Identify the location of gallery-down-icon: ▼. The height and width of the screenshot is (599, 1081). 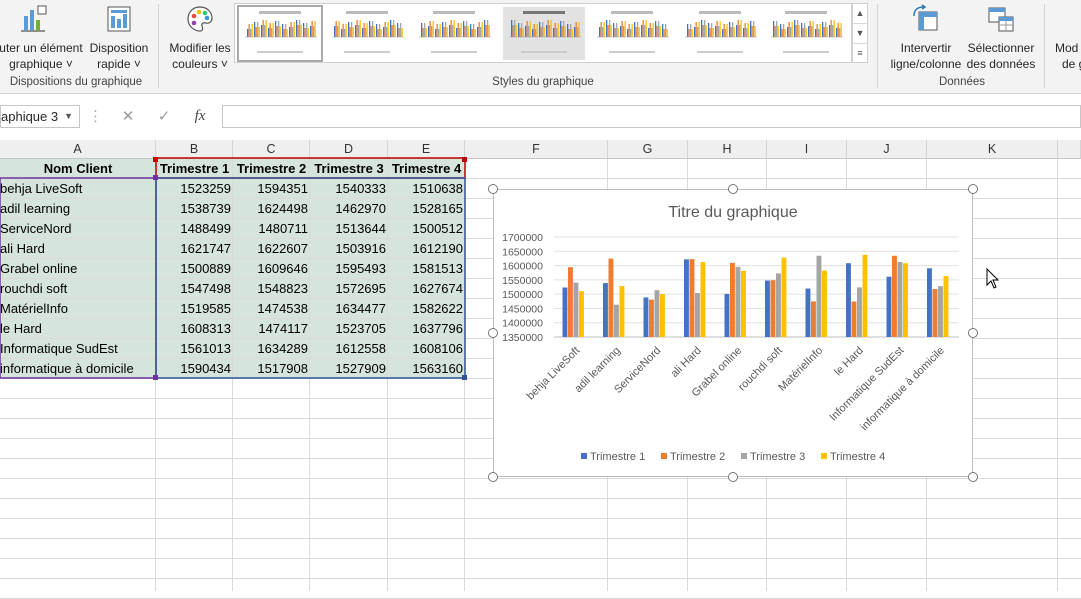
(860, 34).